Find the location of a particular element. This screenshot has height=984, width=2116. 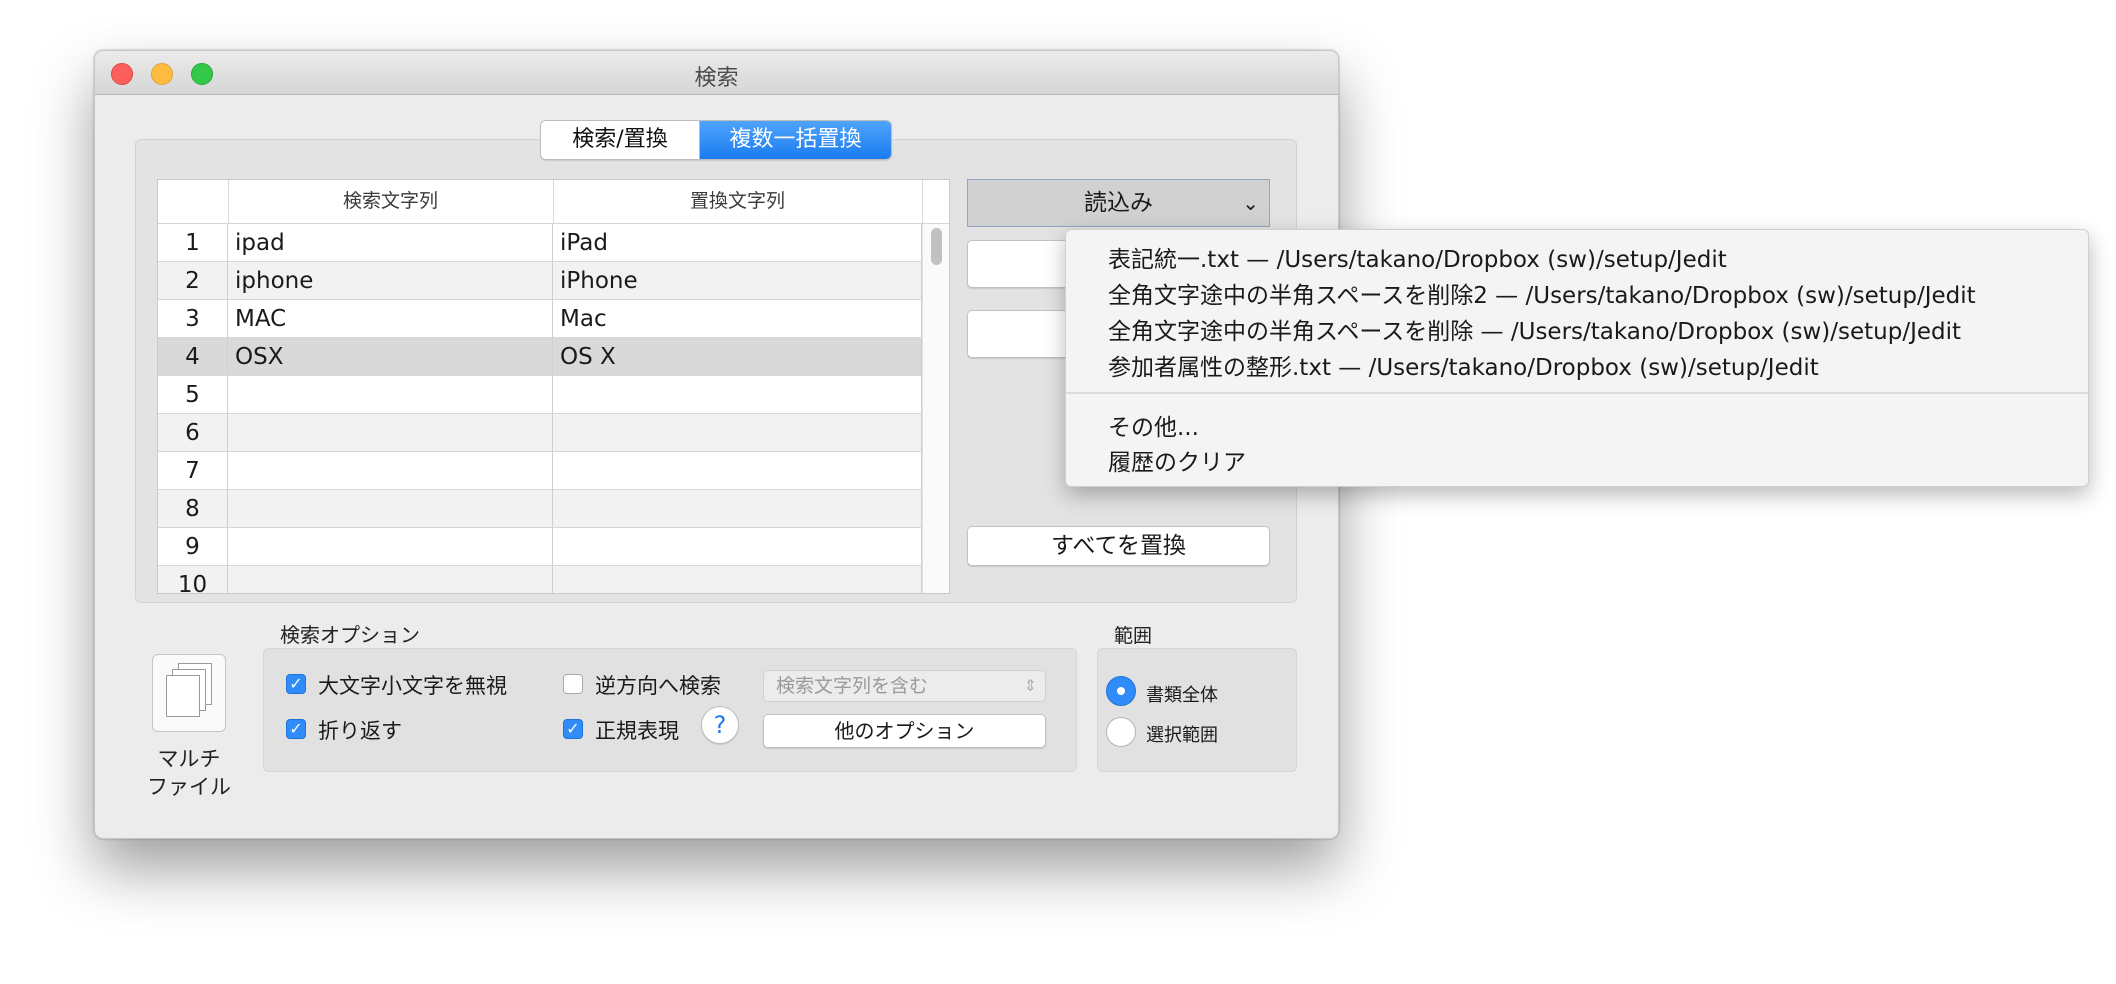

table-row: 7 is located at coordinates (540, 471).